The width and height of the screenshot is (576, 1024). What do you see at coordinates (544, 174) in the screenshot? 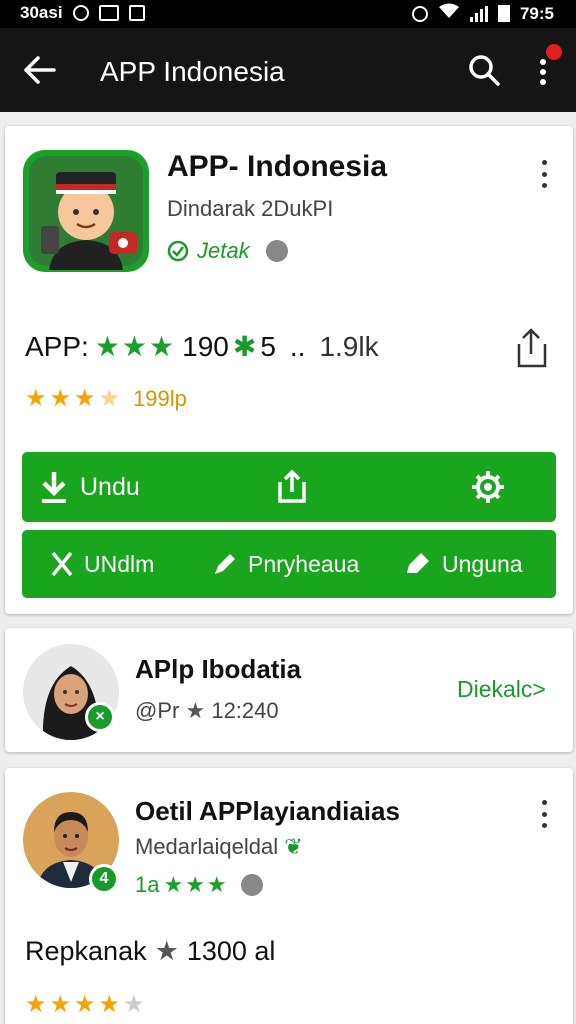
I see `card-menu-icon` at bounding box center [544, 174].